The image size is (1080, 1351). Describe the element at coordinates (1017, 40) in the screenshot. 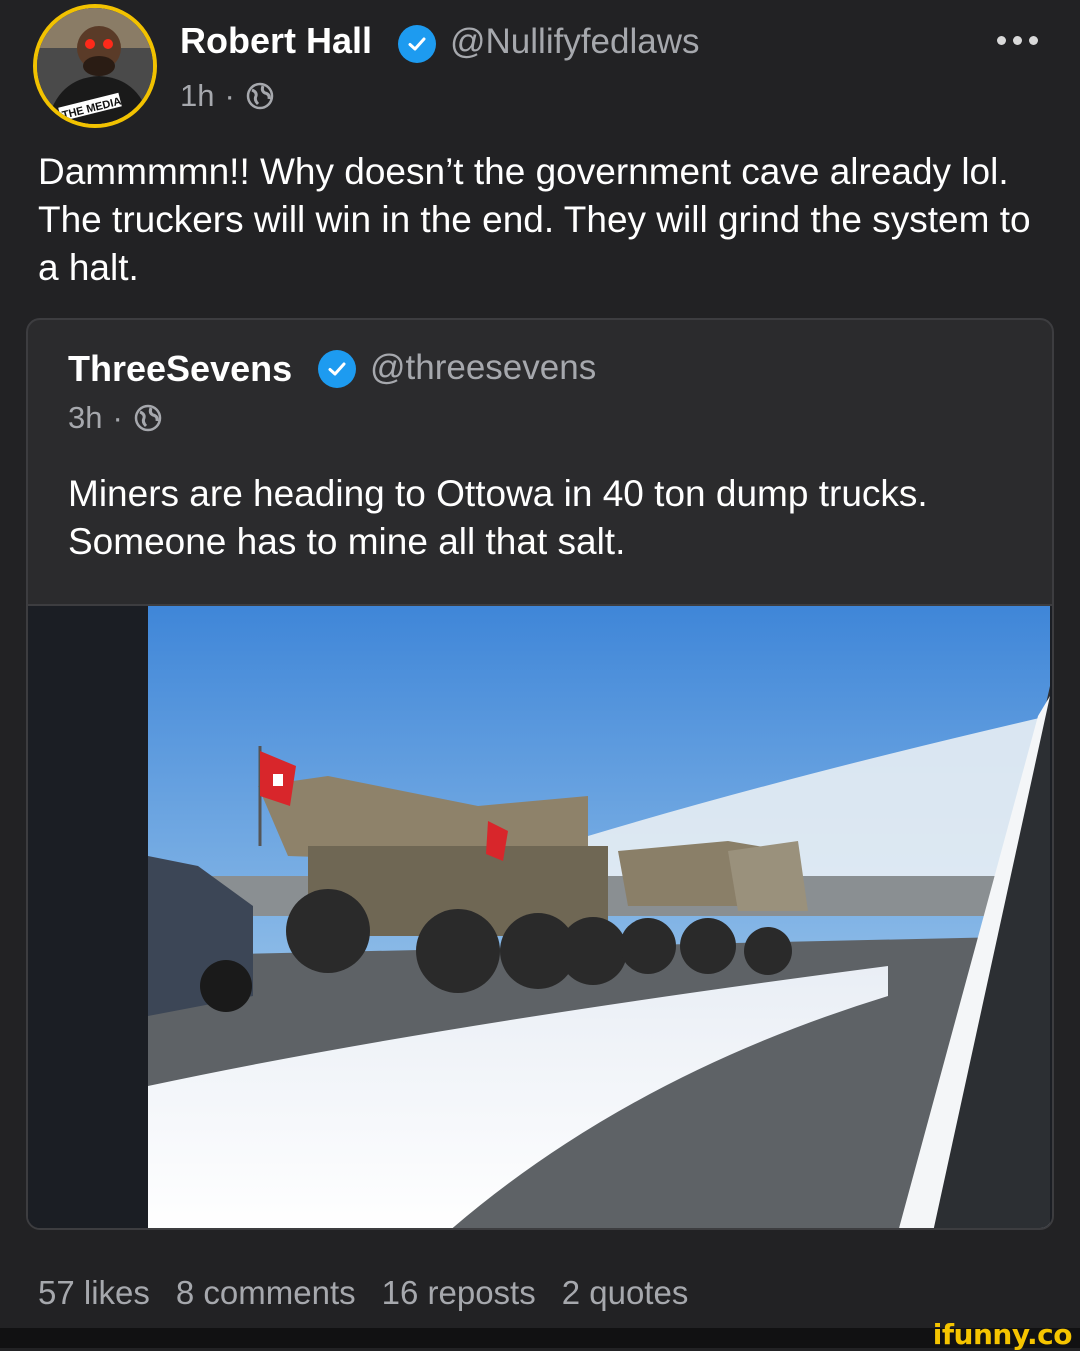

I see `more-options-icon` at that location.